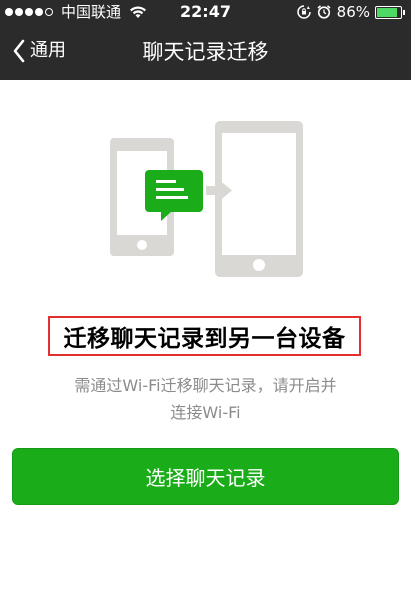 This screenshot has width=411, height=615. I want to click on page-title: 聊天记录迁移, so click(205, 52).